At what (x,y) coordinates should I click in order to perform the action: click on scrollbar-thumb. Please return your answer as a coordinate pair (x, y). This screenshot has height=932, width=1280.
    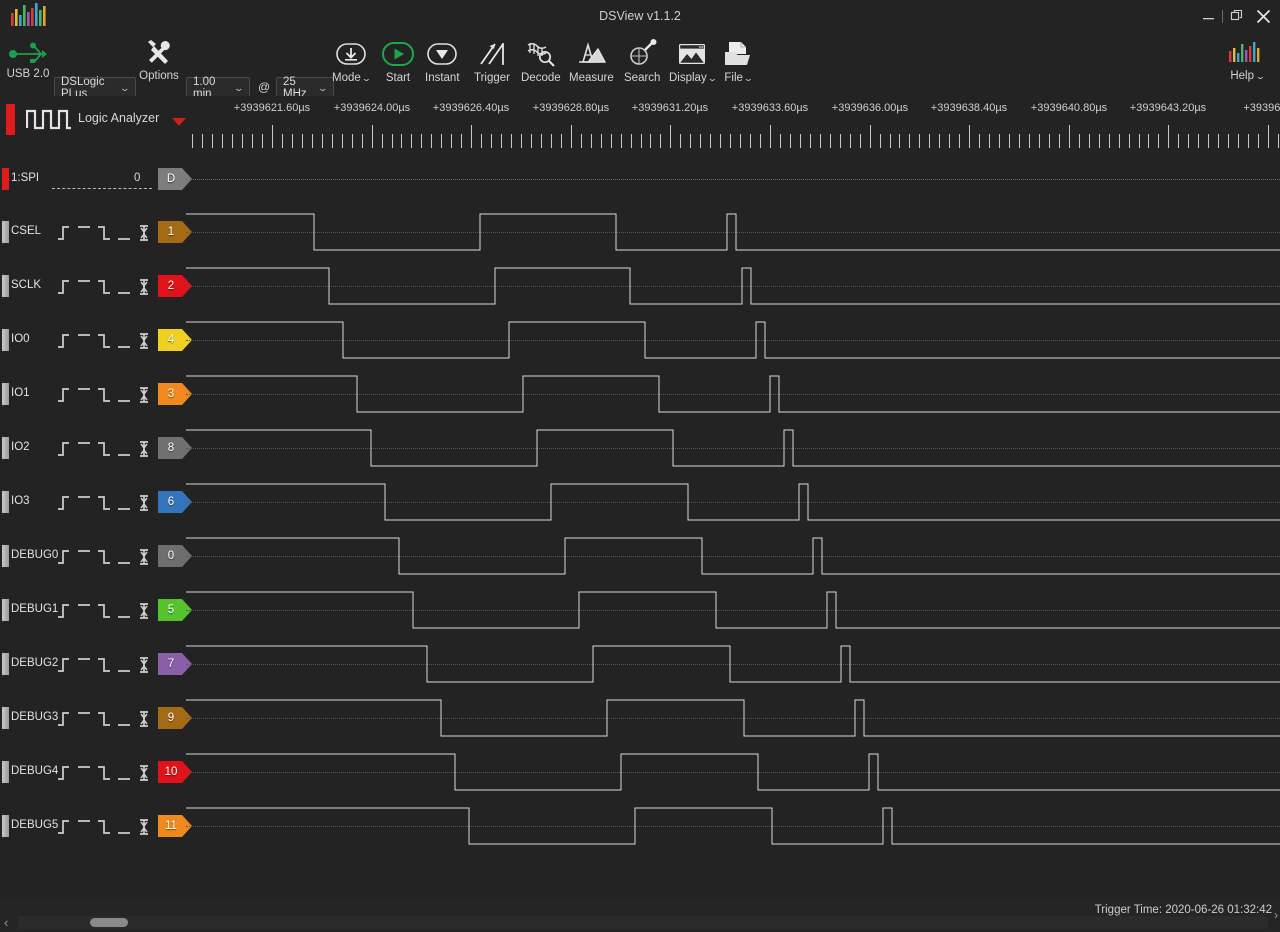
    Looking at the image, I should click on (109, 922).